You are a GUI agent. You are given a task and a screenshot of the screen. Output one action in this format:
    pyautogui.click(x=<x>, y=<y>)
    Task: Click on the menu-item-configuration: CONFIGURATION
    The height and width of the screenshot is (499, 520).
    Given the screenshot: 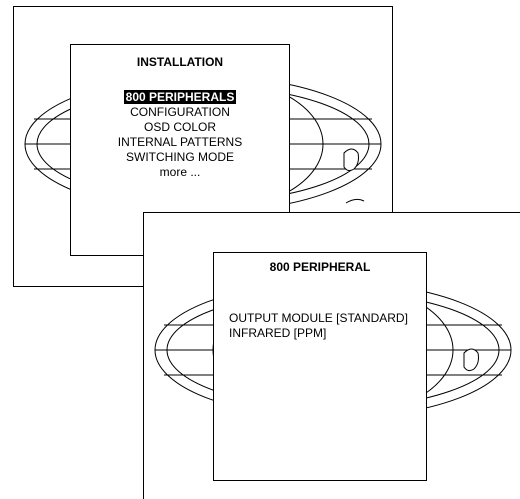 What is the action you would take?
    pyautogui.click(x=180, y=112)
    